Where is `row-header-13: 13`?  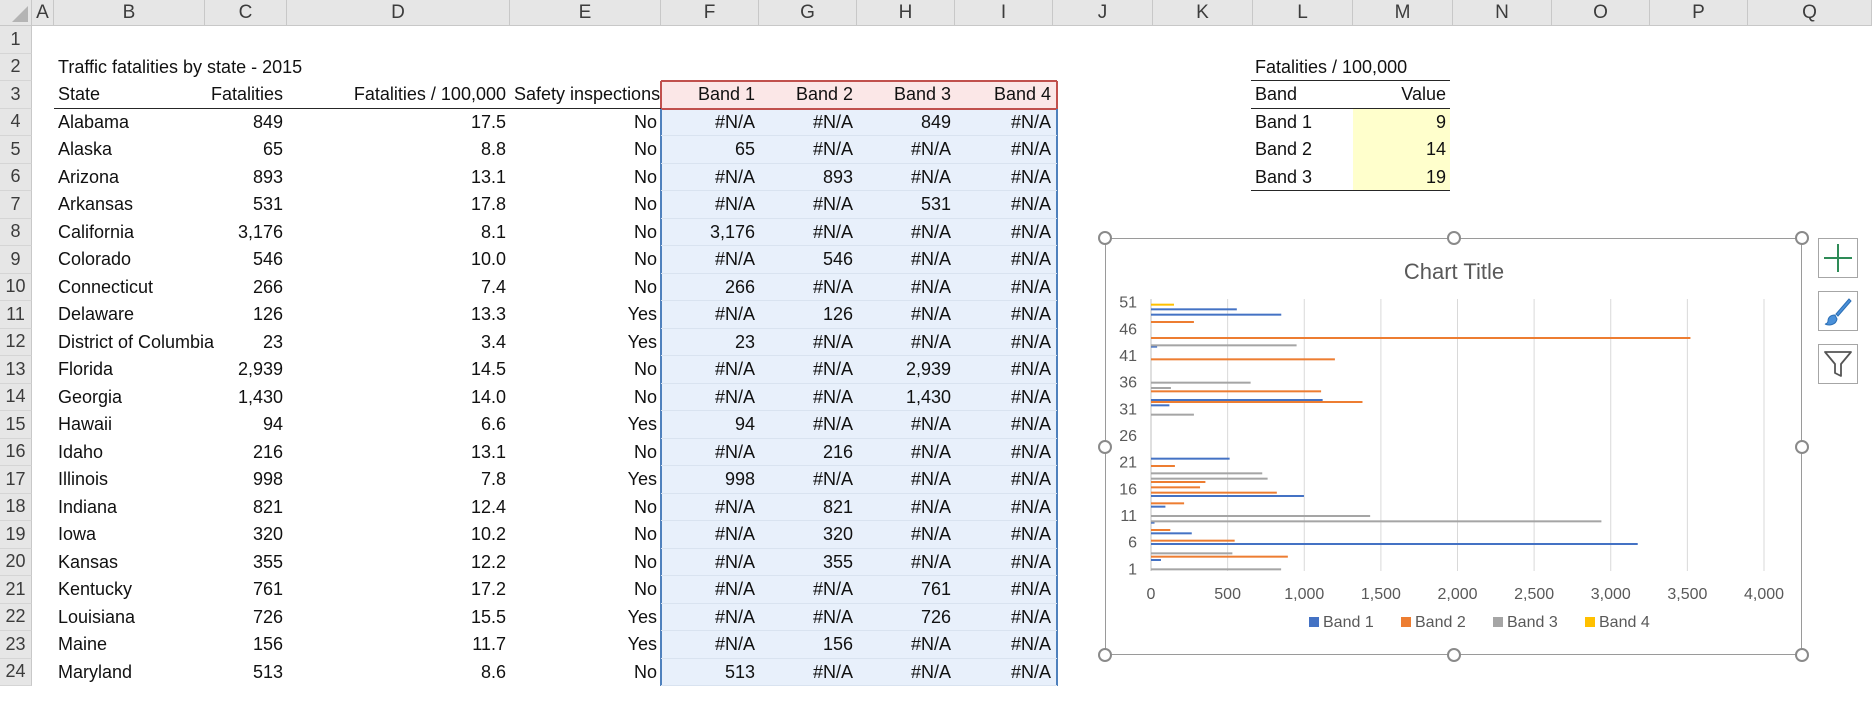 row-header-13: 13 is located at coordinates (16, 370).